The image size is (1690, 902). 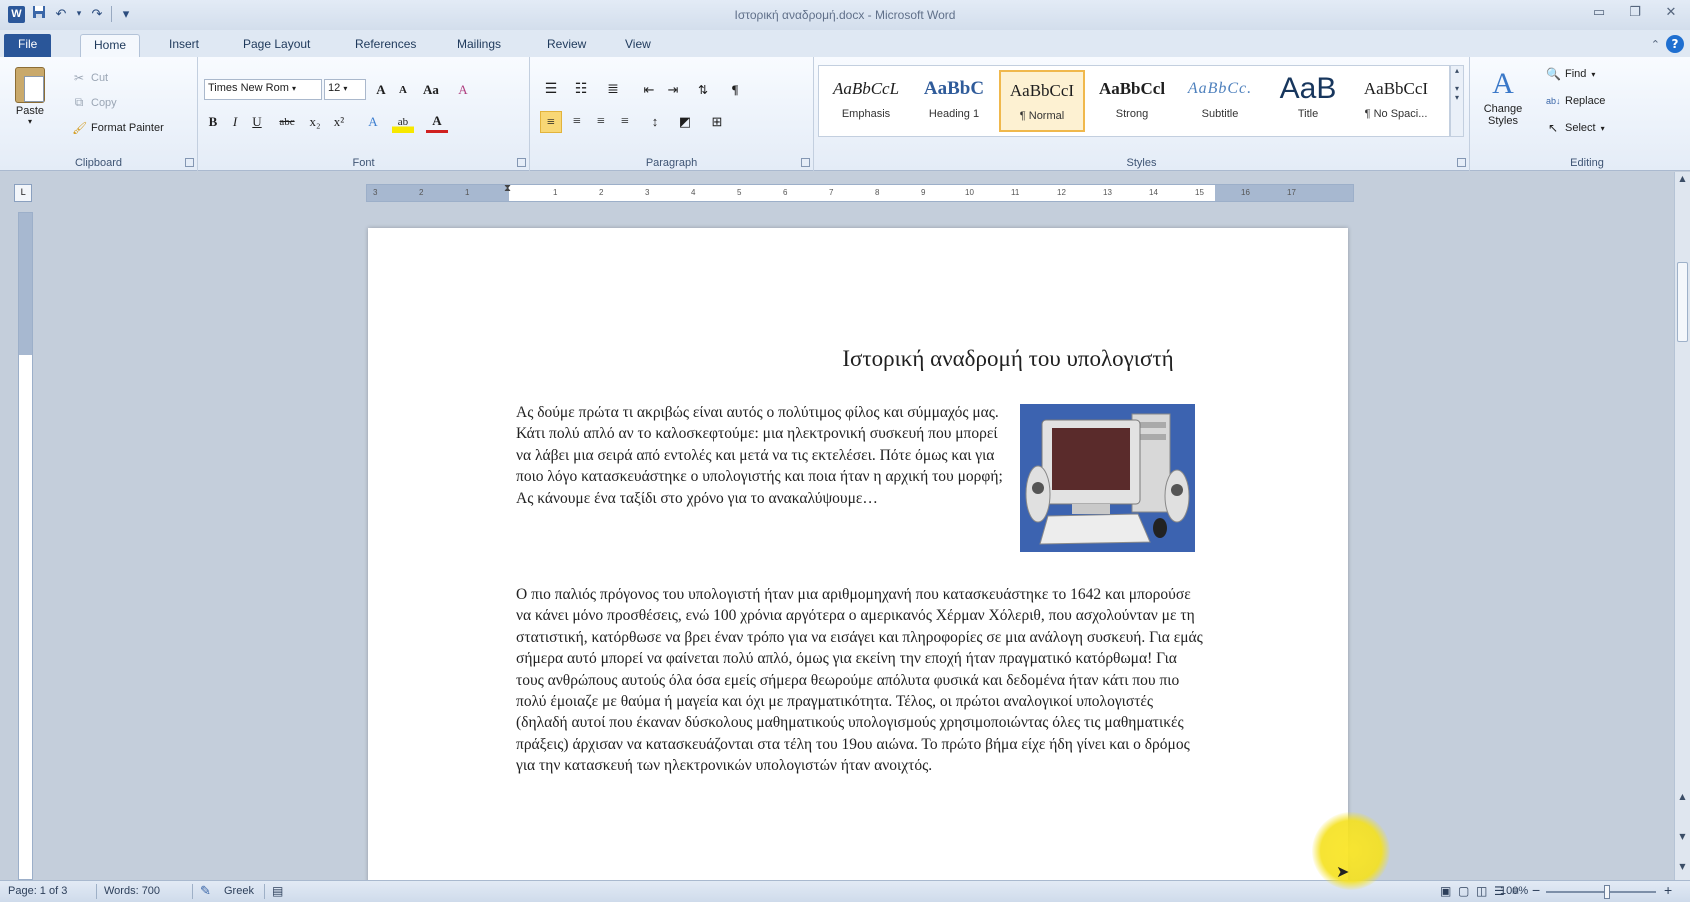 What do you see at coordinates (1655, 44) in the screenshot?
I see `minimize-ribbon-icon: ⌃` at bounding box center [1655, 44].